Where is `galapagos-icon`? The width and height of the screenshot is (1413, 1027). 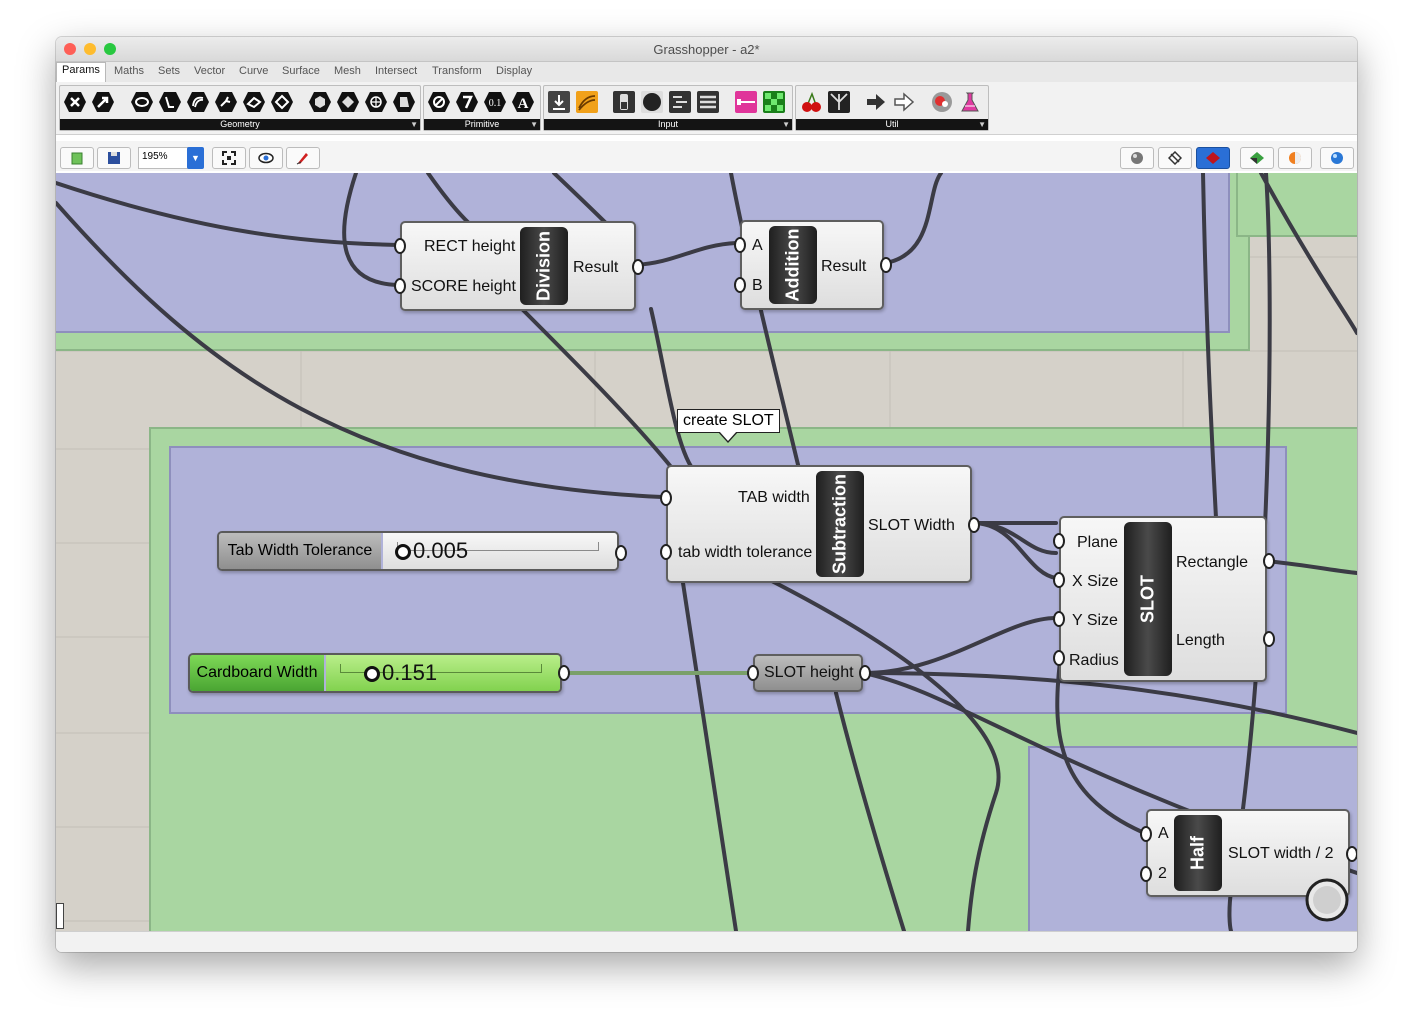
galapagos-icon is located at coordinates (942, 102).